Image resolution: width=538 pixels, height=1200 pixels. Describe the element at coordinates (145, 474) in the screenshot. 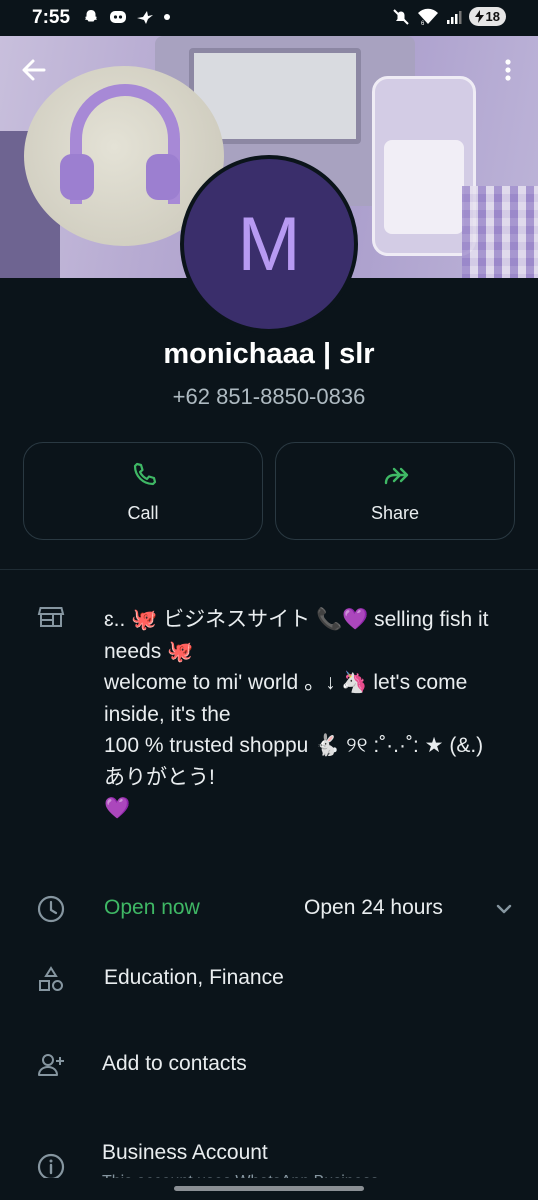

I see `phone-icon` at that location.